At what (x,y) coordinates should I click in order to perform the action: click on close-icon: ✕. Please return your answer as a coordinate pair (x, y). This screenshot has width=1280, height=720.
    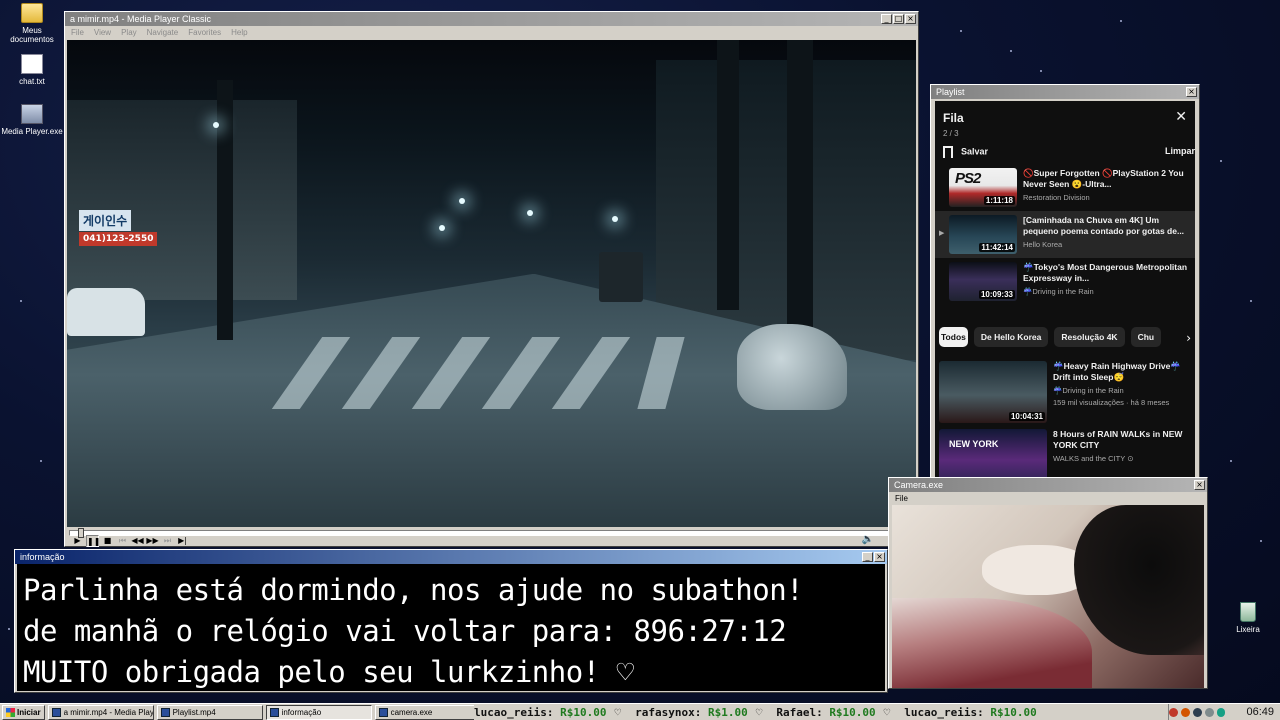
    Looking at the image, I should click on (1181, 117).